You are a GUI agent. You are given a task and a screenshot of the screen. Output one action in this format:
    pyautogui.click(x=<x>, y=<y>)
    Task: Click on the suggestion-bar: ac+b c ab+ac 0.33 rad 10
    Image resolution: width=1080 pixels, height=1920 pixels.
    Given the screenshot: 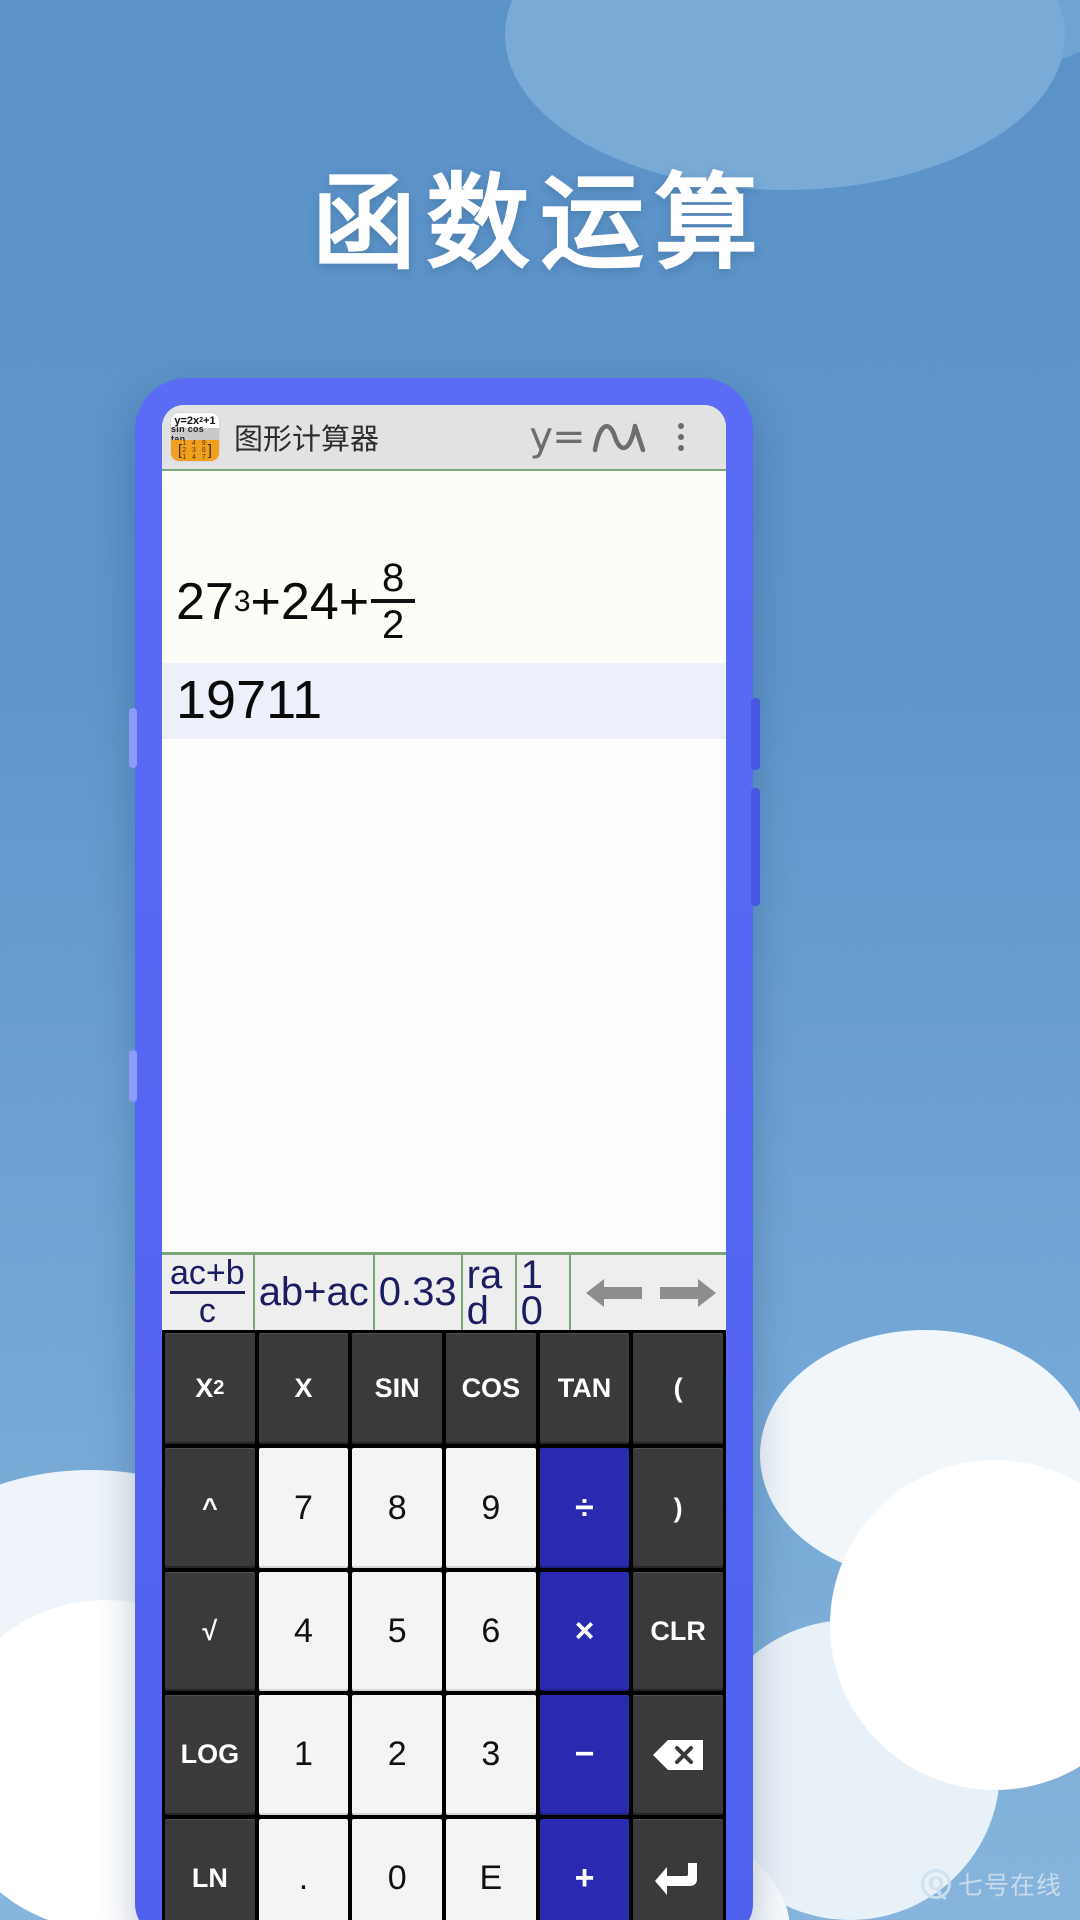 What is the action you would take?
    pyautogui.click(x=444, y=1291)
    